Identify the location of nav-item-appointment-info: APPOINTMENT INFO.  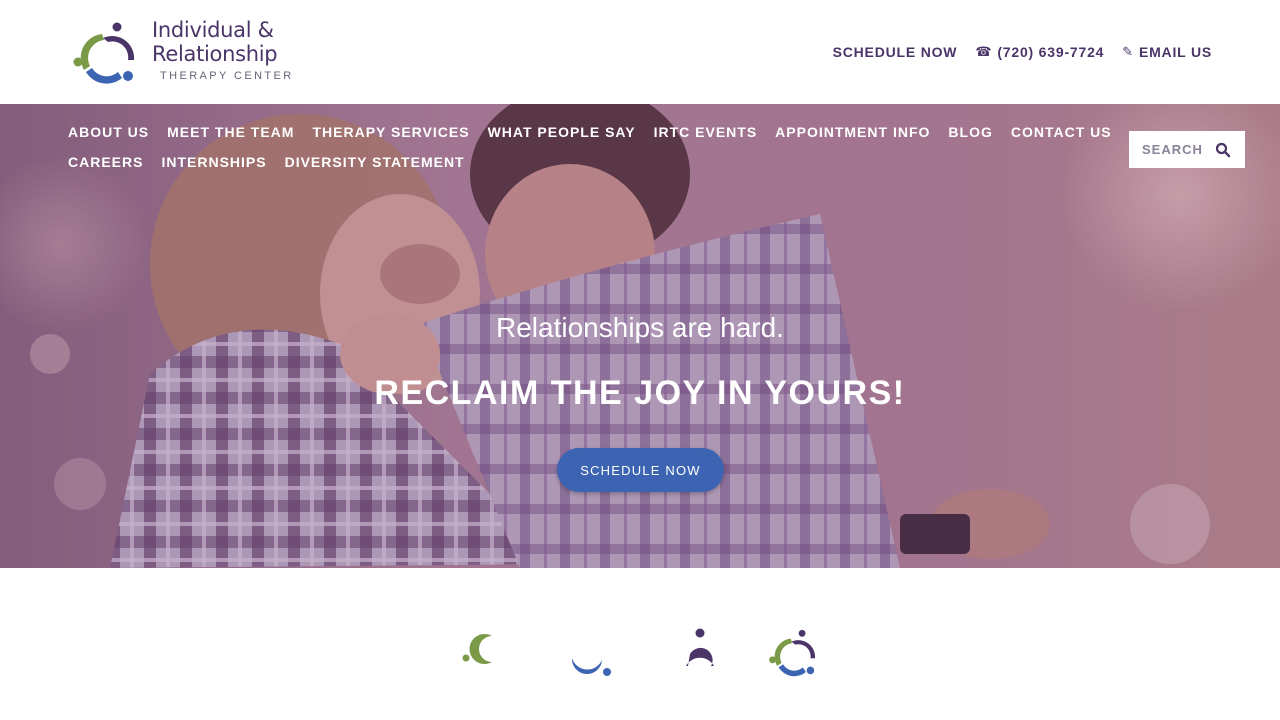
(852, 132).